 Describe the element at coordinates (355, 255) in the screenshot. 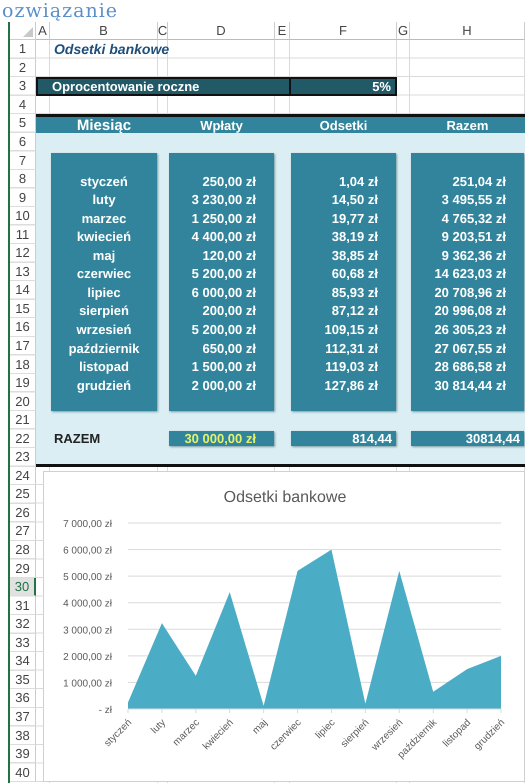

I see `amount-text: 38,85 zł` at that location.